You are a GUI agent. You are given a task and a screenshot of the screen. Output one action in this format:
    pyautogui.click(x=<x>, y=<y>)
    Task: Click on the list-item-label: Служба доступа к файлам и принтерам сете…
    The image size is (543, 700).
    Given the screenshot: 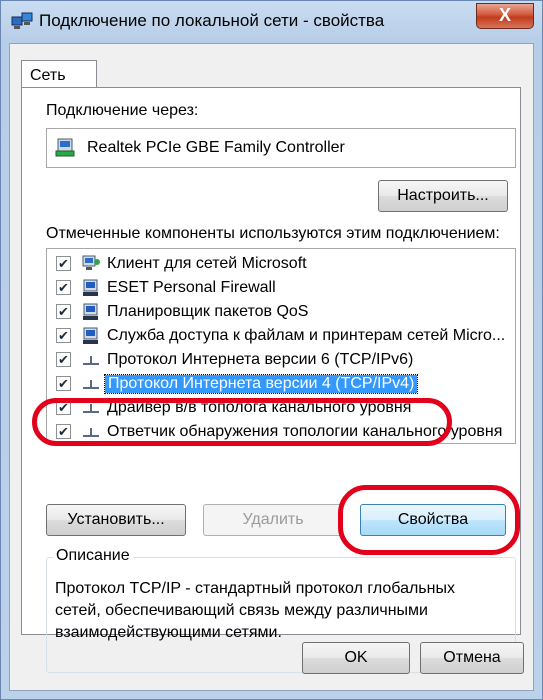 What is the action you would take?
    pyautogui.click(x=306, y=335)
    